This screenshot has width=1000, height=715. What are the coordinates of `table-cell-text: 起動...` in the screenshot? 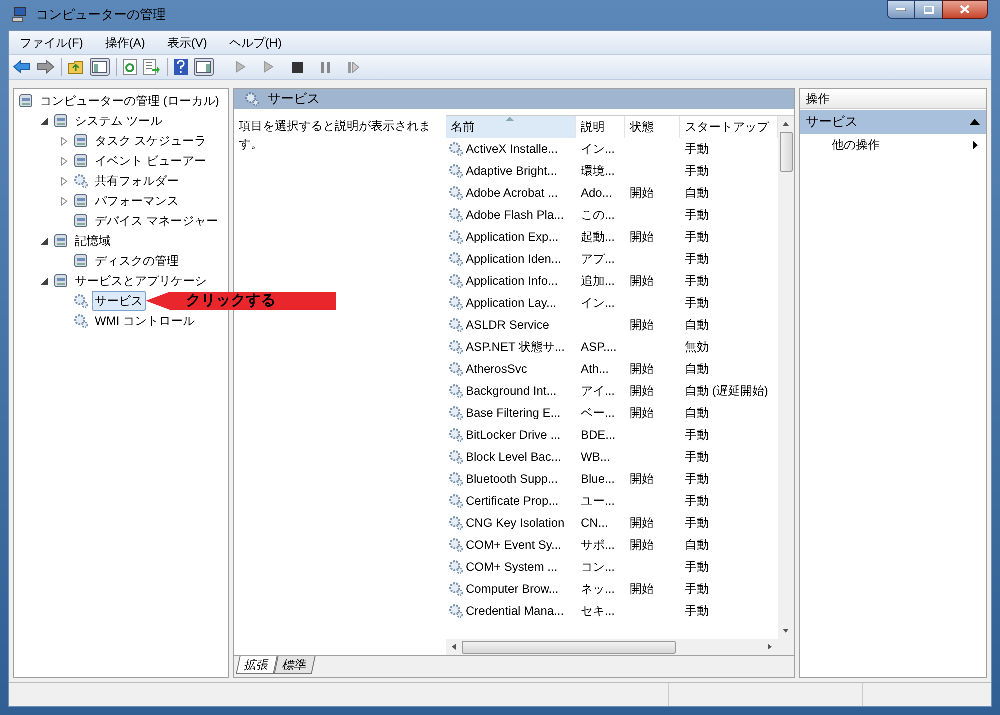 It's located at (598, 237).